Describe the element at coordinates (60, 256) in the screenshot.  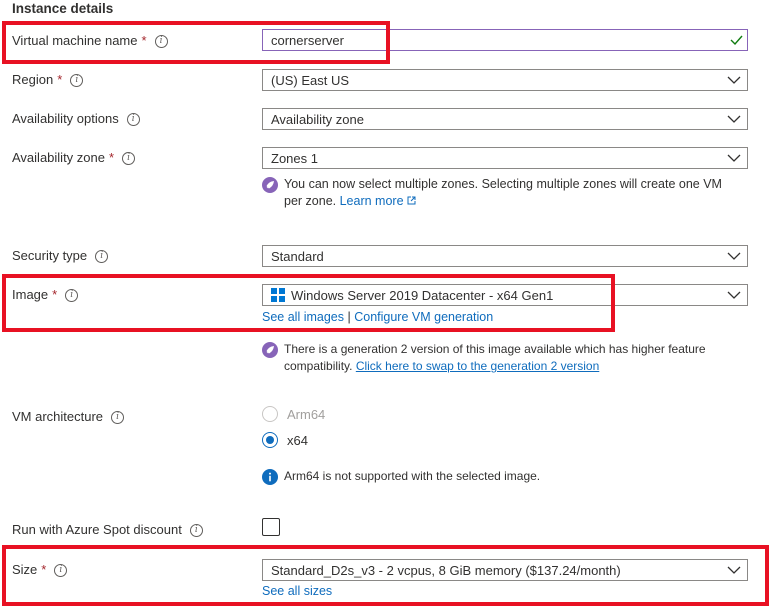
I see `security-type-label: Security type i` at that location.